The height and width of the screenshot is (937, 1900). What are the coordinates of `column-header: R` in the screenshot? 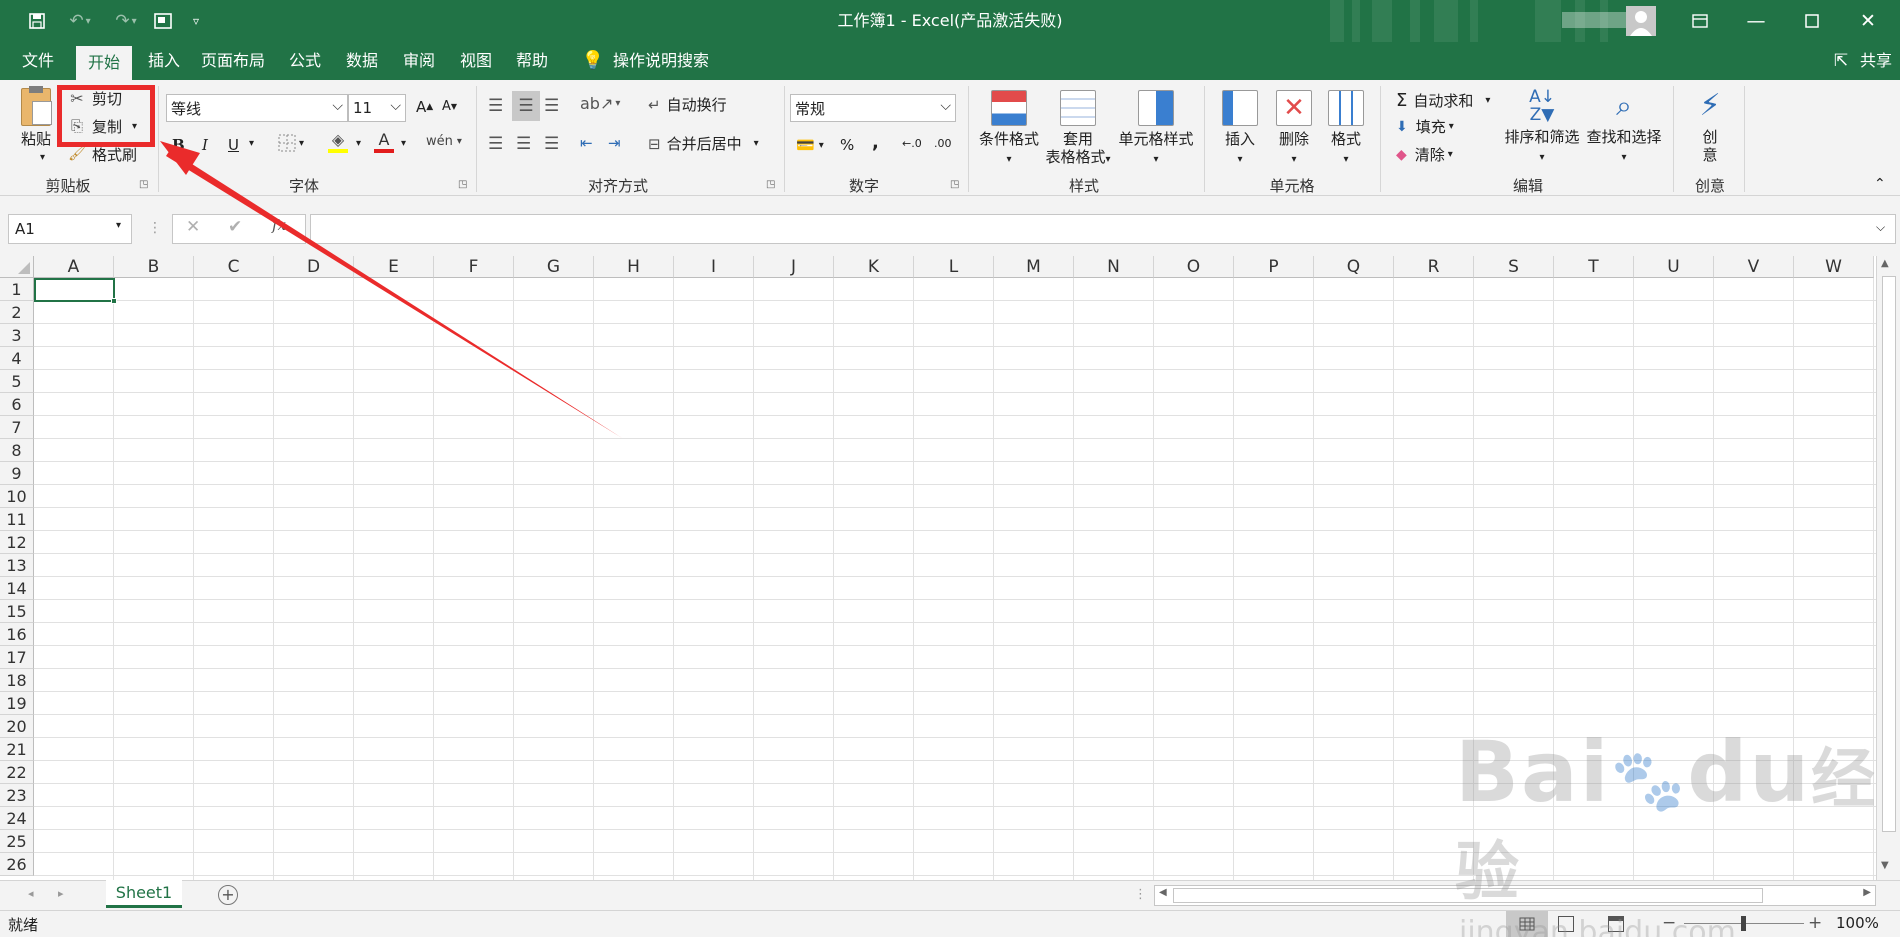 It's located at (1434, 267).